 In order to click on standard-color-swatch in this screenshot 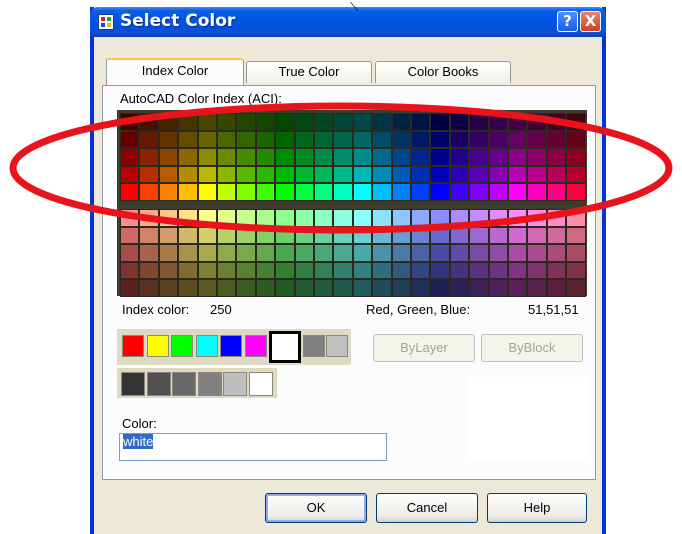, I will do `click(231, 346)`.